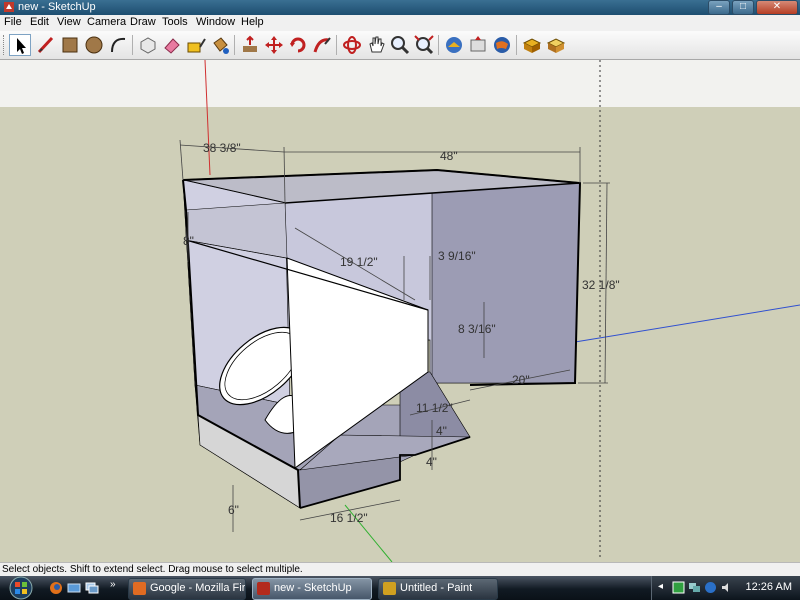  Describe the element at coordinates (92, 588) in the screenshot. I see `switch-windows-icon` at that location.